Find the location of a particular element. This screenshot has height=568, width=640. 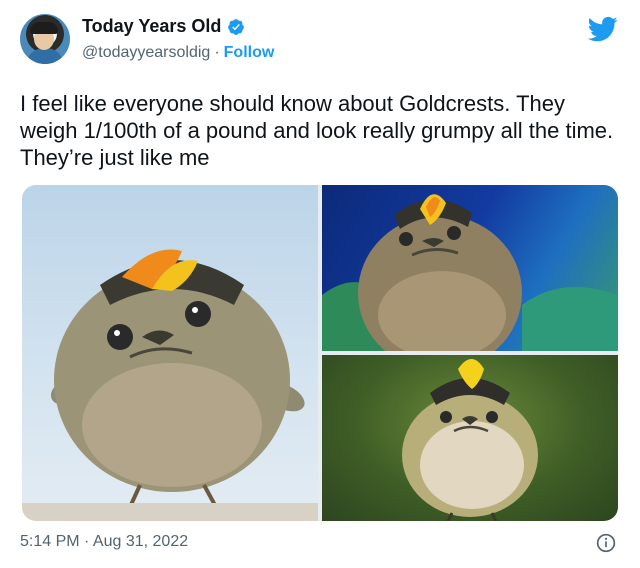

twitter-bird-icon is located at coordinates (603, 29).